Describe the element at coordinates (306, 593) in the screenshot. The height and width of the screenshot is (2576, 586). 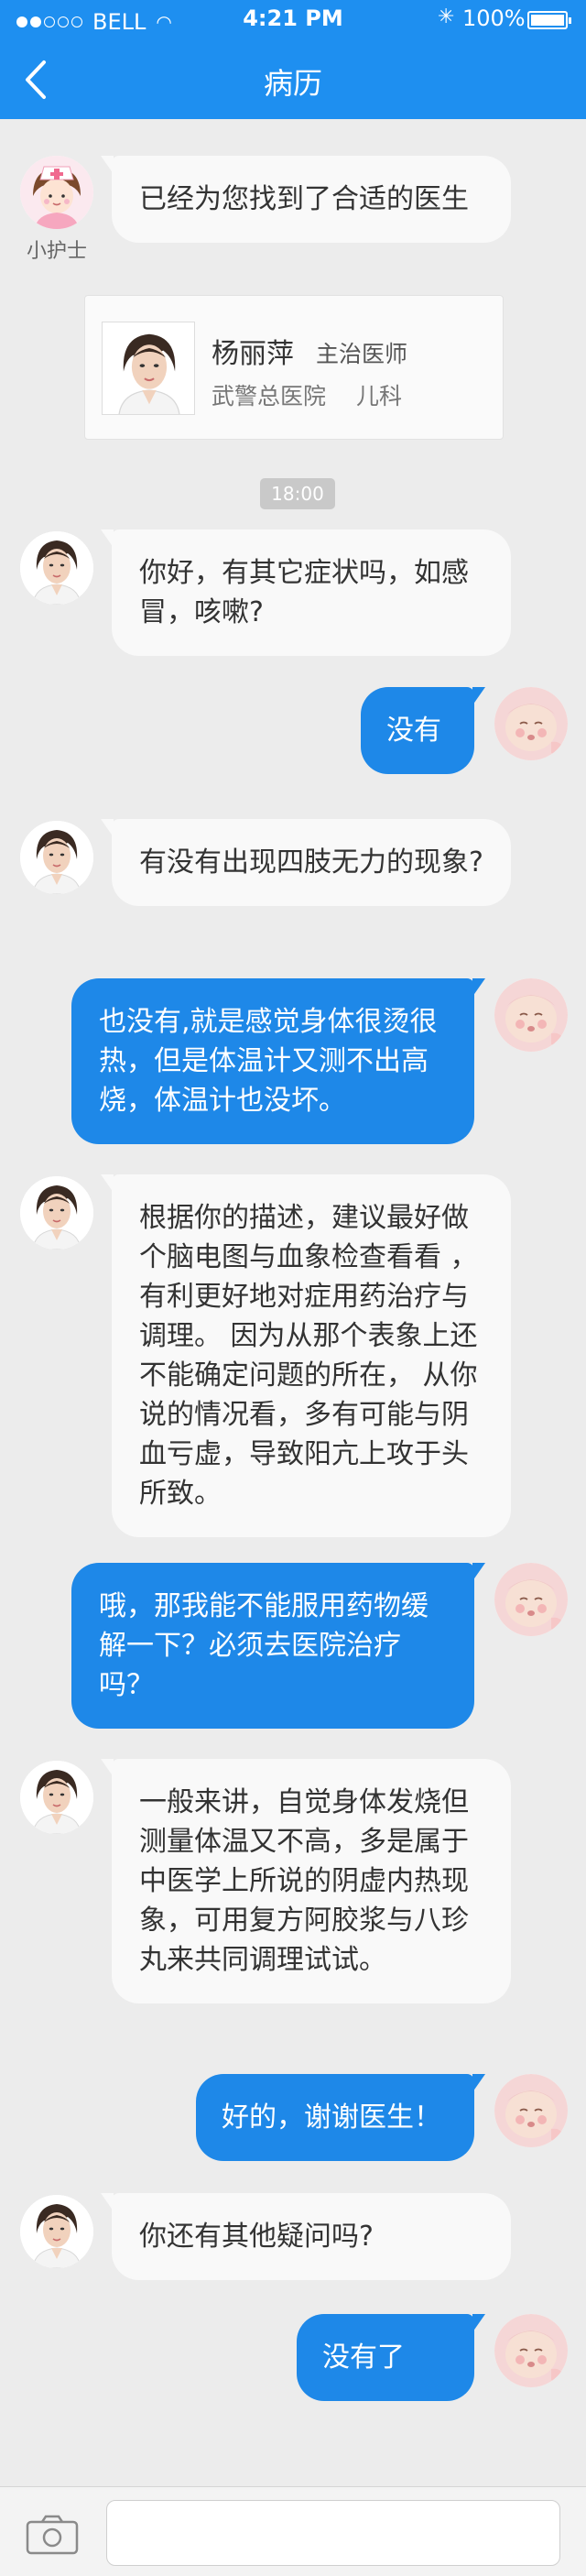
I see `doctor-message-bubble: 你好，有其它症状吗，如感冒，咳嗽?` at that location.